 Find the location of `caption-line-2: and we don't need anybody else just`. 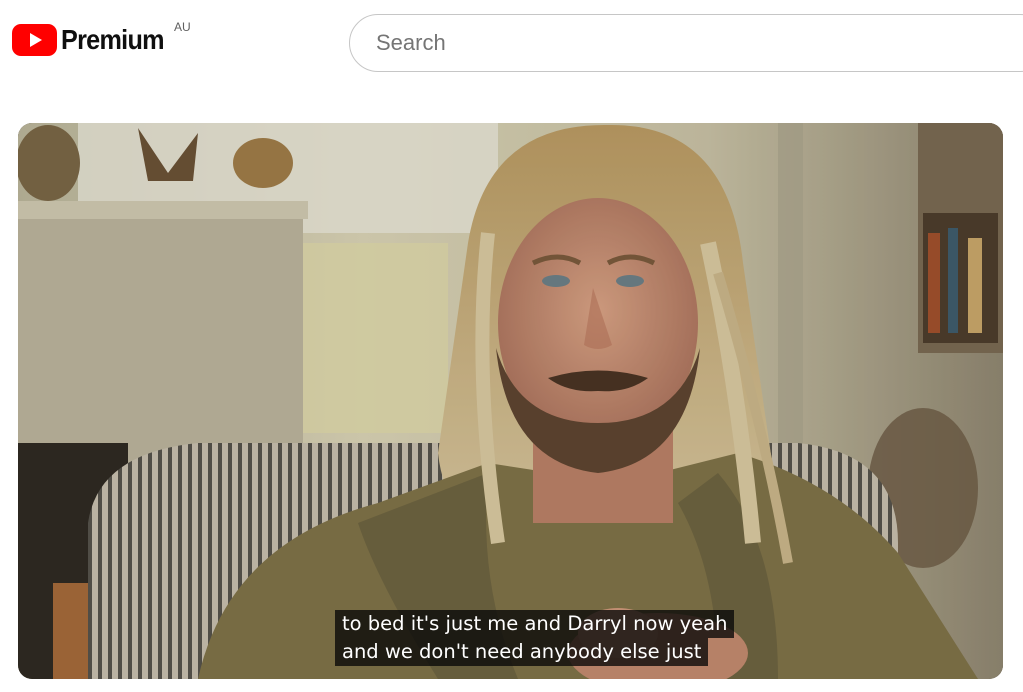

caption-line-2: and we don't need anybody else just is located at coordinates (522, 652).